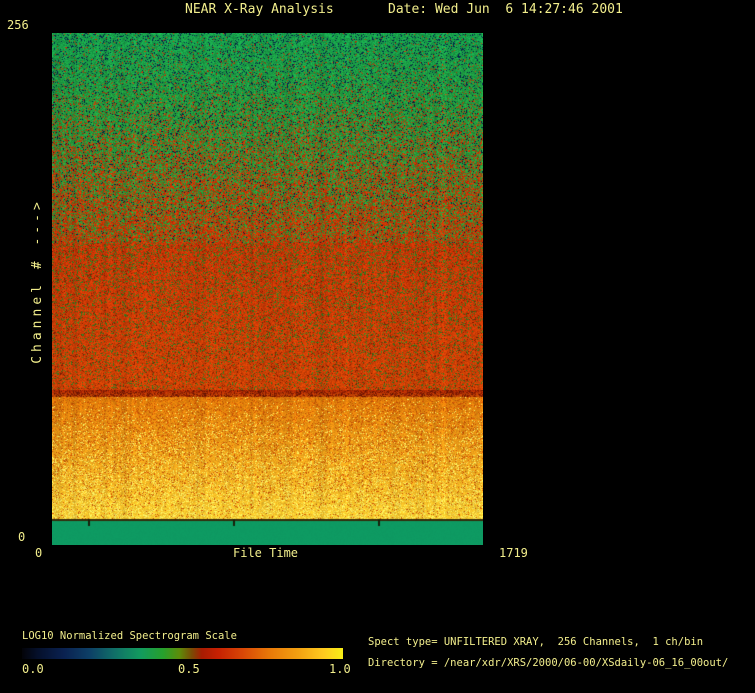 This screenshot has height=693, width=755. I want to click on colorbar-tick-1: 1.0, so click(340, 669).